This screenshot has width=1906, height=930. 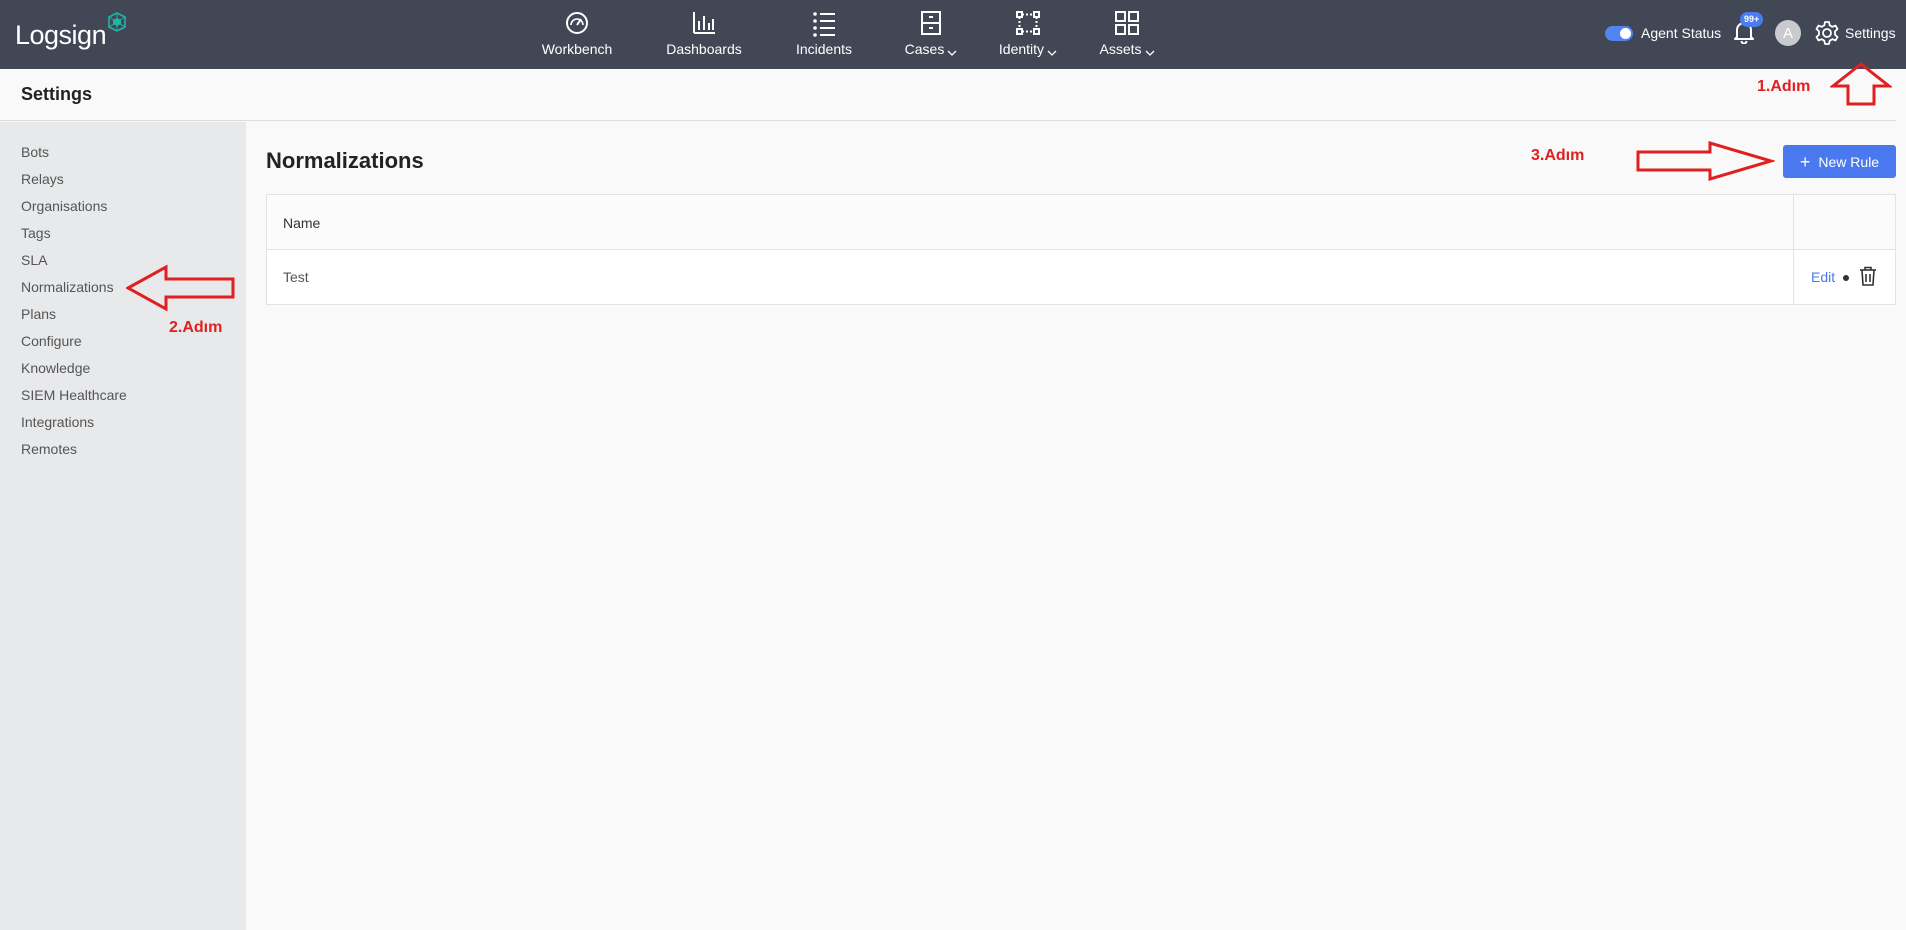 I want to click on status-dot, so click(x=1846, y=278).